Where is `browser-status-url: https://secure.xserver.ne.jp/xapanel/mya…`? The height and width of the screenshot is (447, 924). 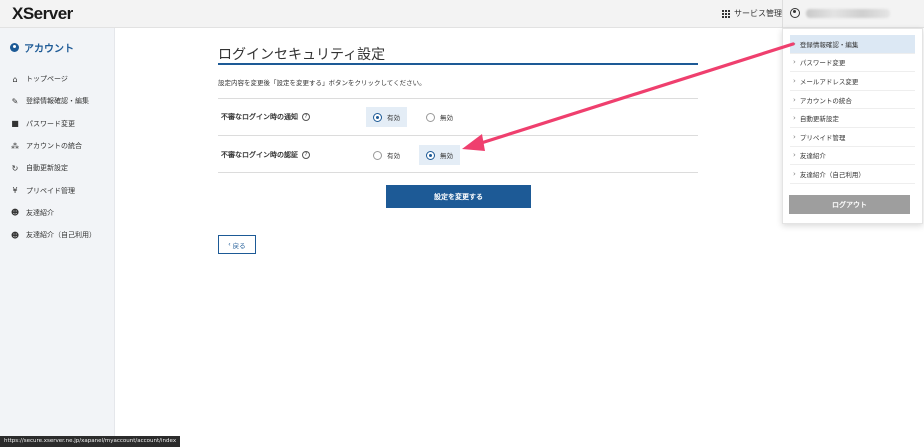
browser-status-url: https://secure.xserver.ne.jp/xapanel/mya… is located at coordinates (90, 441).